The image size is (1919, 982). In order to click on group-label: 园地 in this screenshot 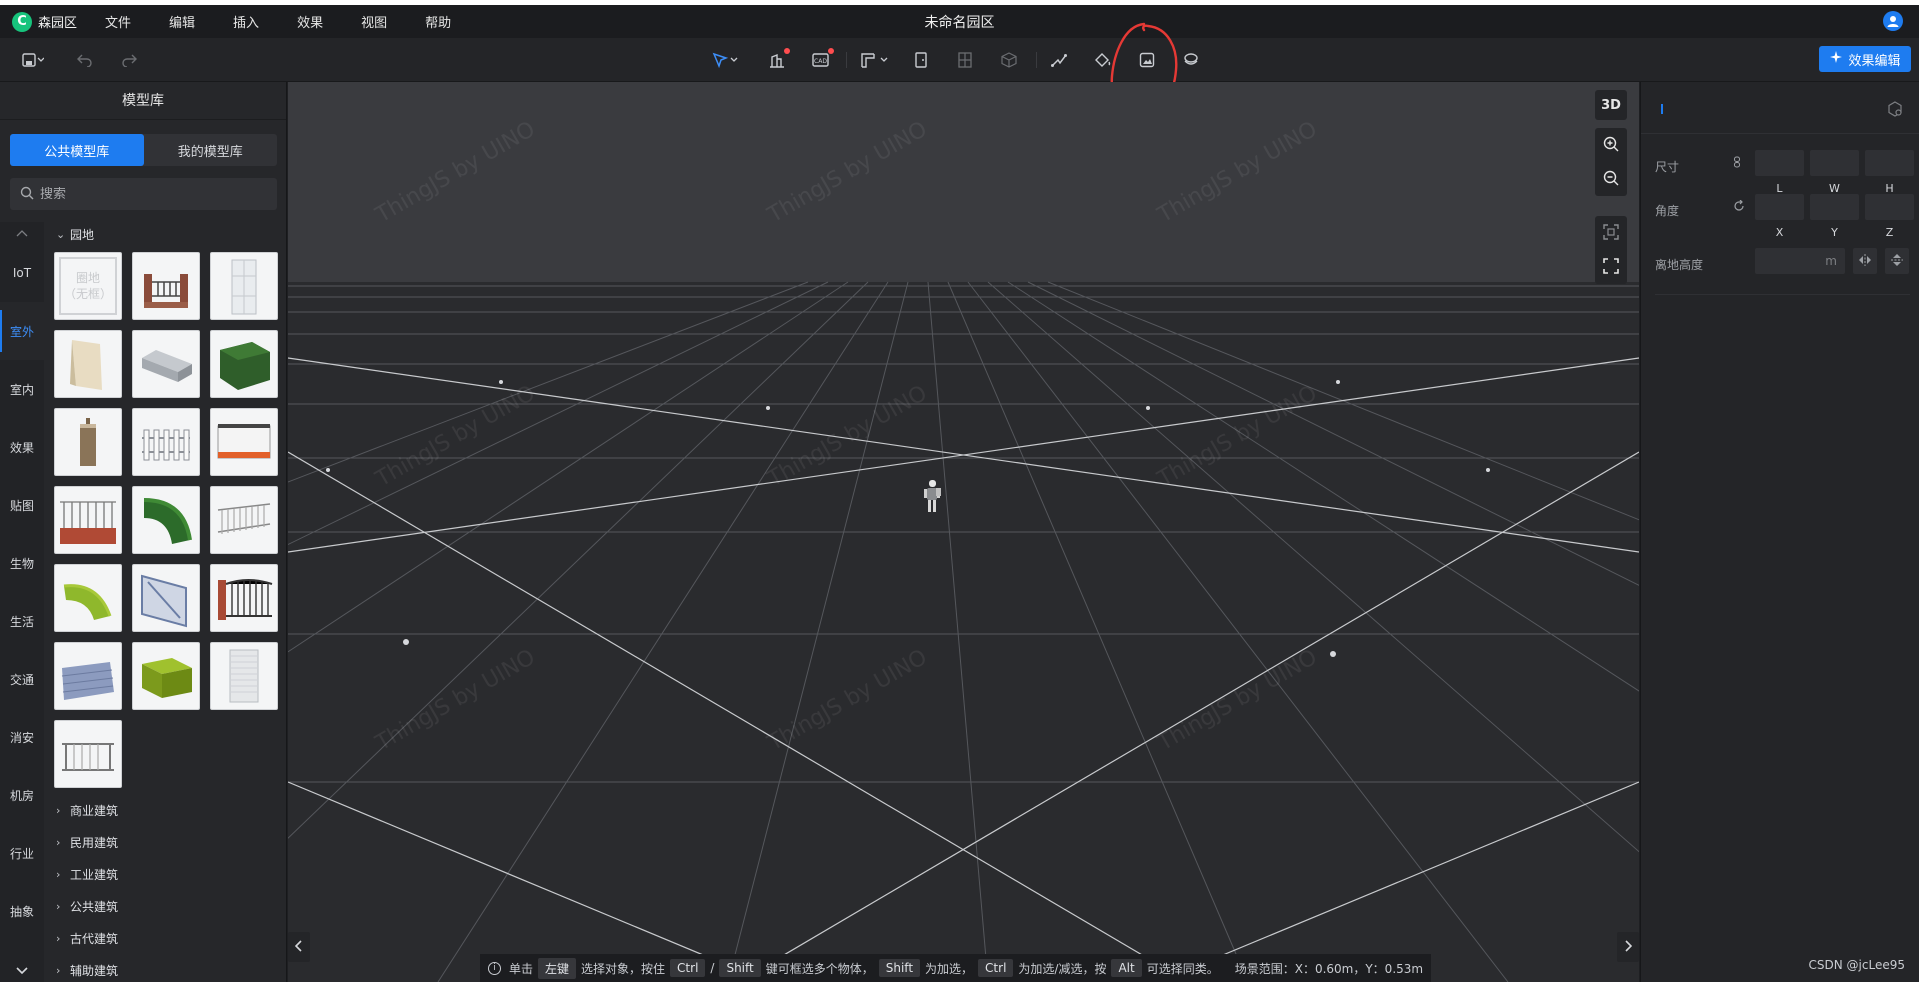, I will do `click(82, 234)`.